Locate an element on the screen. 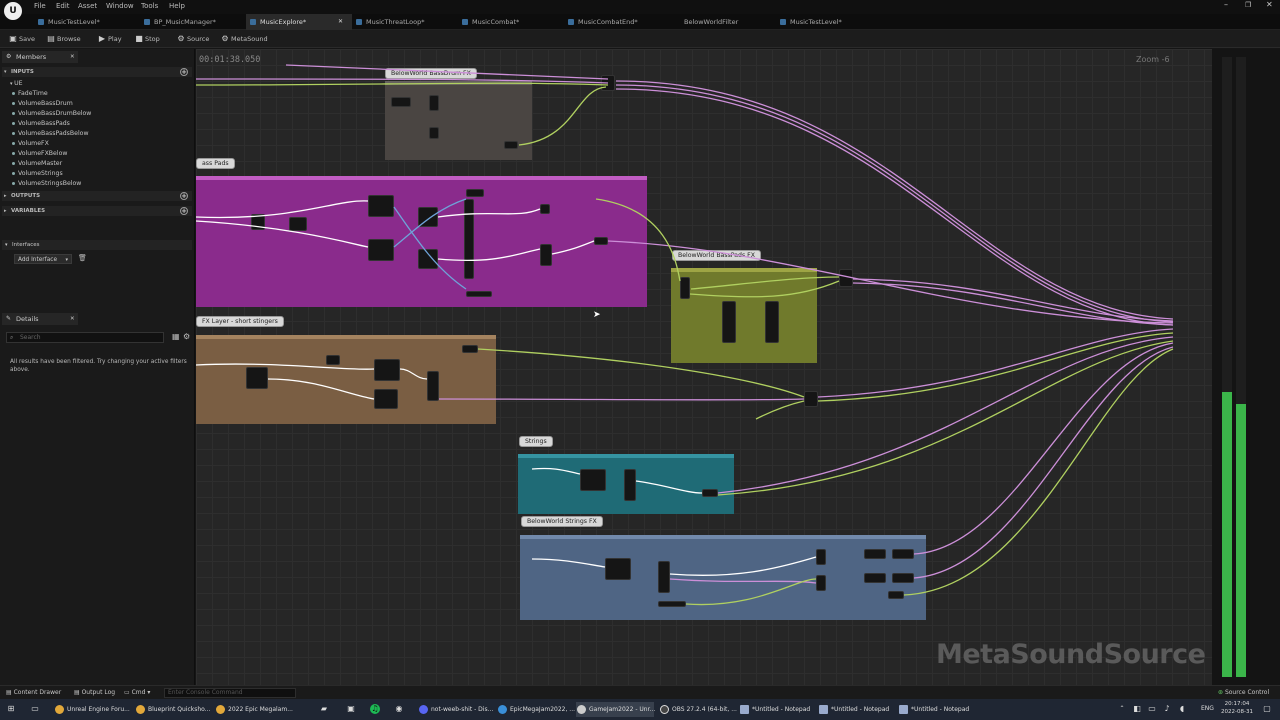 The image size is (1280, 720). tab-music-explore: MusicExplore* ✕ is located at coordinates (299, 22).